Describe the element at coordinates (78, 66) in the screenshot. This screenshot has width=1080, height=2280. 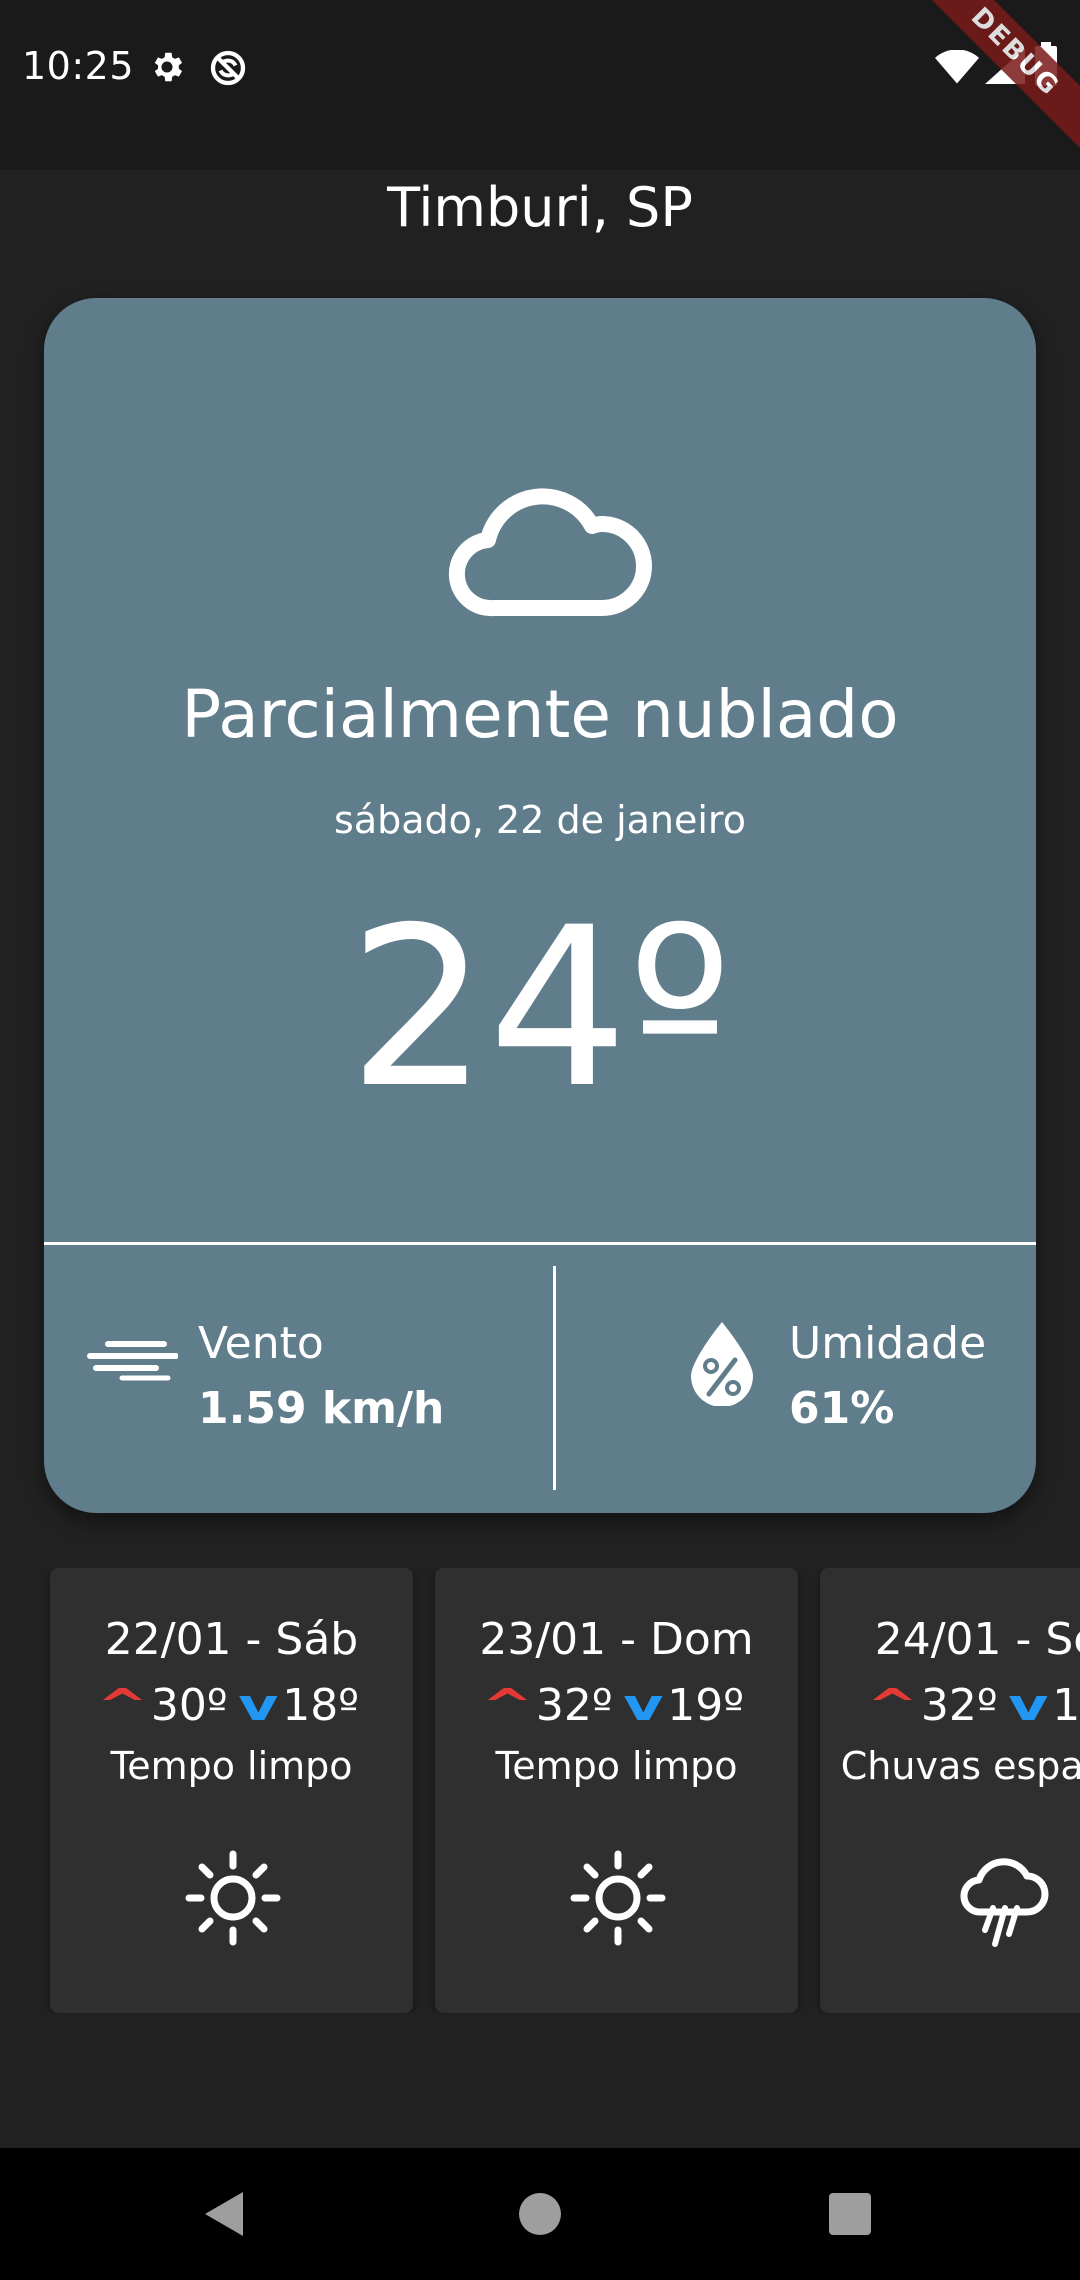
I see `status-time: 10:25` at that location.